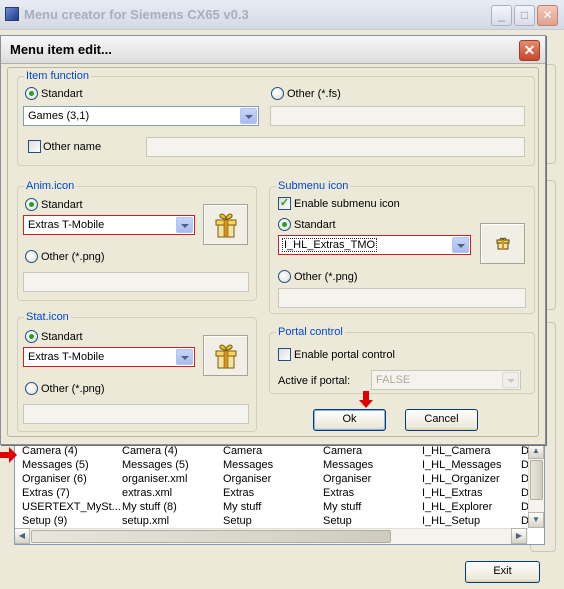 The image size is (564, 589). Describe the element at coordinates (57, 76) in the screenshot. I see `item-function-legend: Item function` at that location.